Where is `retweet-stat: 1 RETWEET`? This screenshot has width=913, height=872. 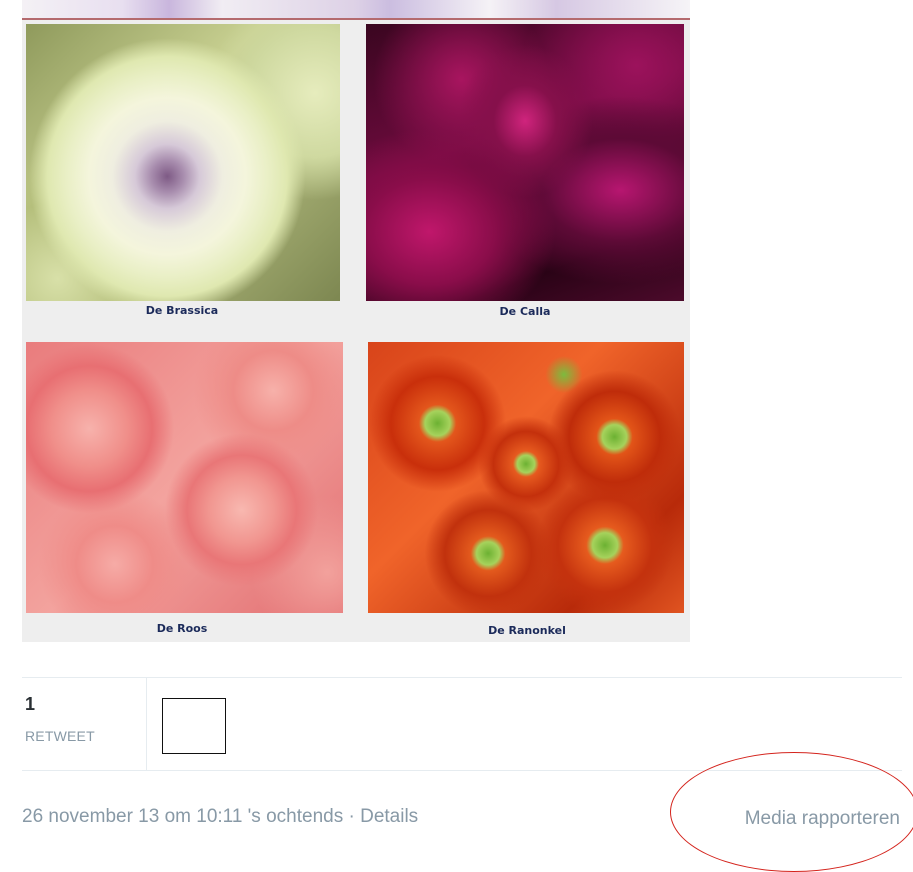 retweet-stat: 1 RETWEET is located at coordinates (84, 724).